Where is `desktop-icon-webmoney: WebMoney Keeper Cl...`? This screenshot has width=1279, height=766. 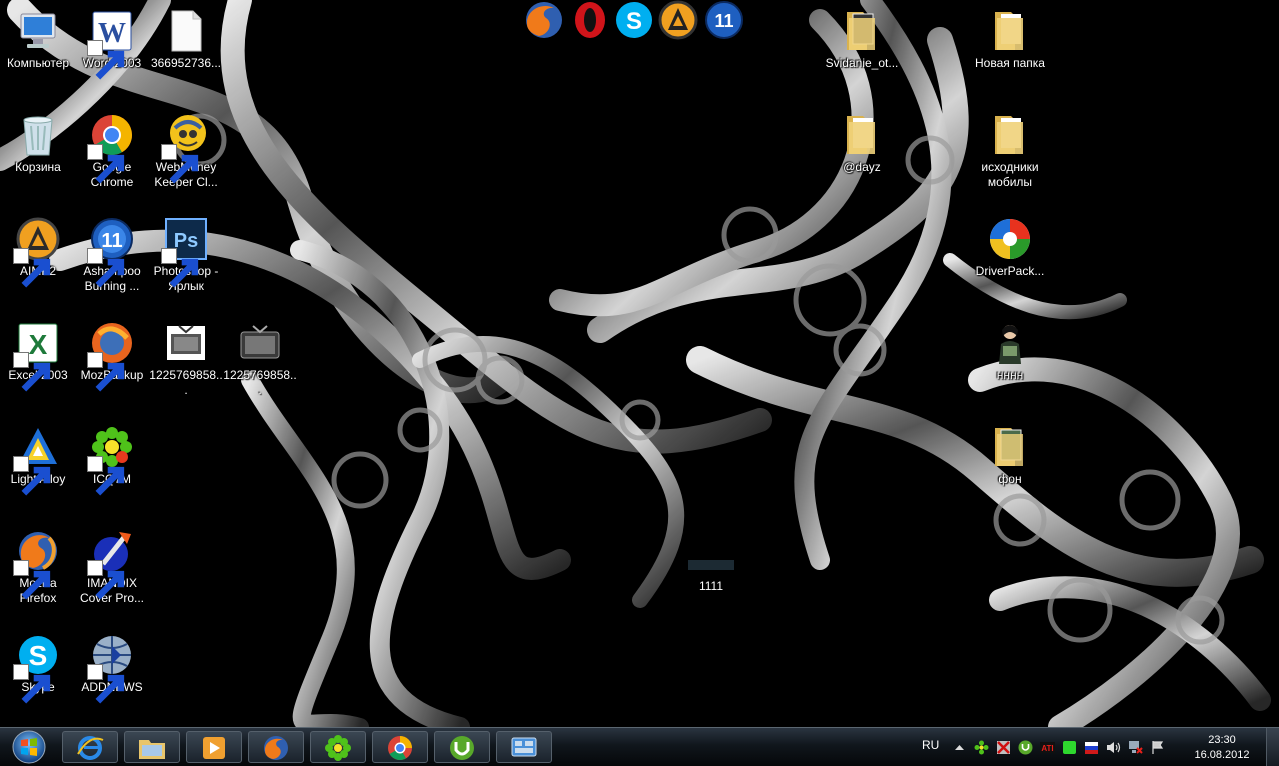 desktop-icon-webmoney: WebMoney Keeper Cl... is located at coordinates (186, 147).